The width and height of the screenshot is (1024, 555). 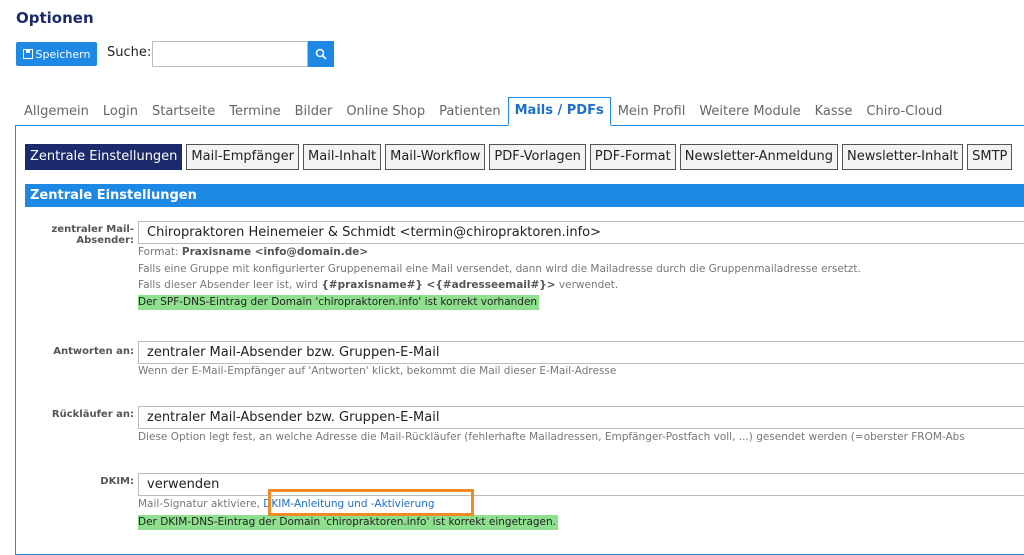 I want to click on save-button: Speichern, so click(x=56, y=54).